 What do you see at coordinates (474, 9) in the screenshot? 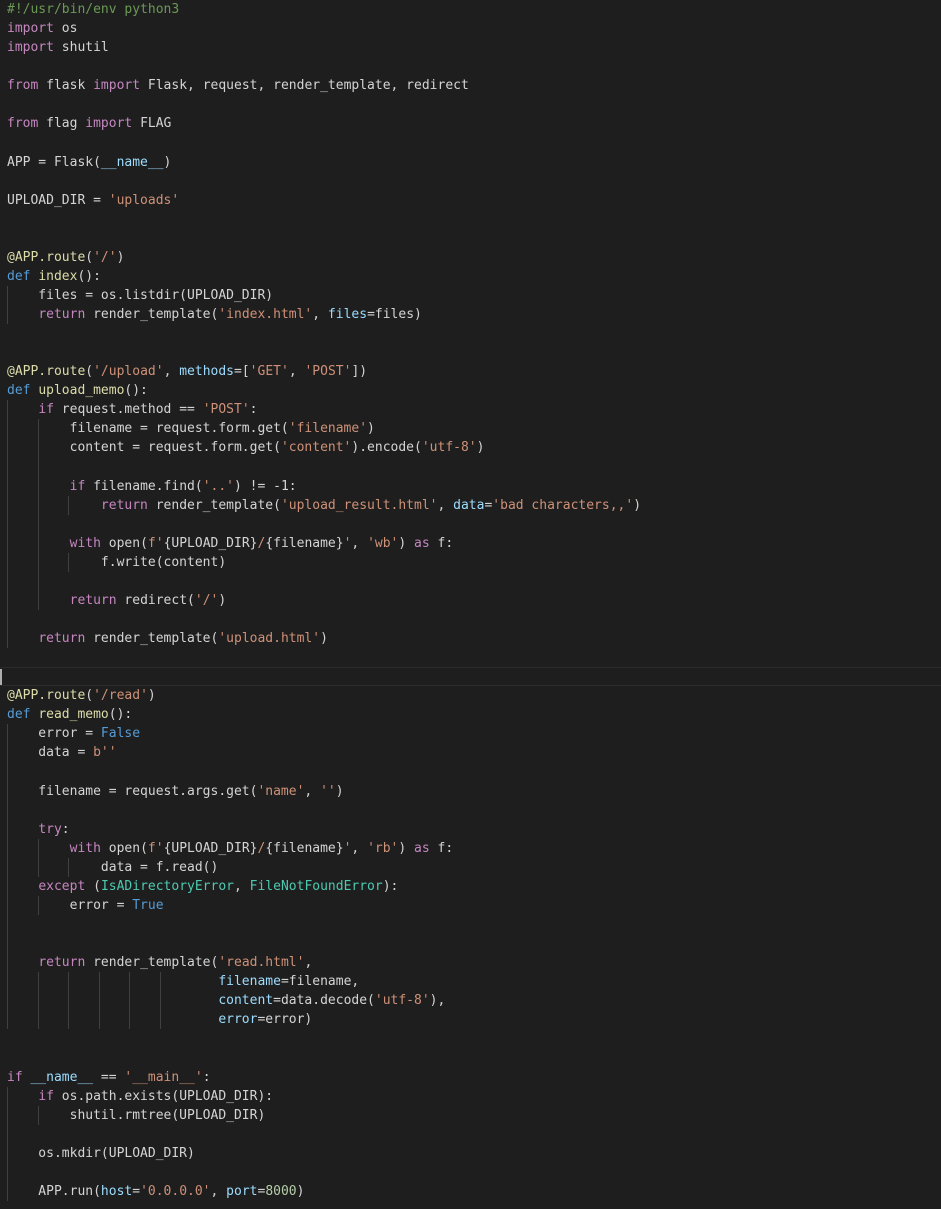
I see `code-line: #!/usr/bin/env python3` at bounding box center [474, 9].